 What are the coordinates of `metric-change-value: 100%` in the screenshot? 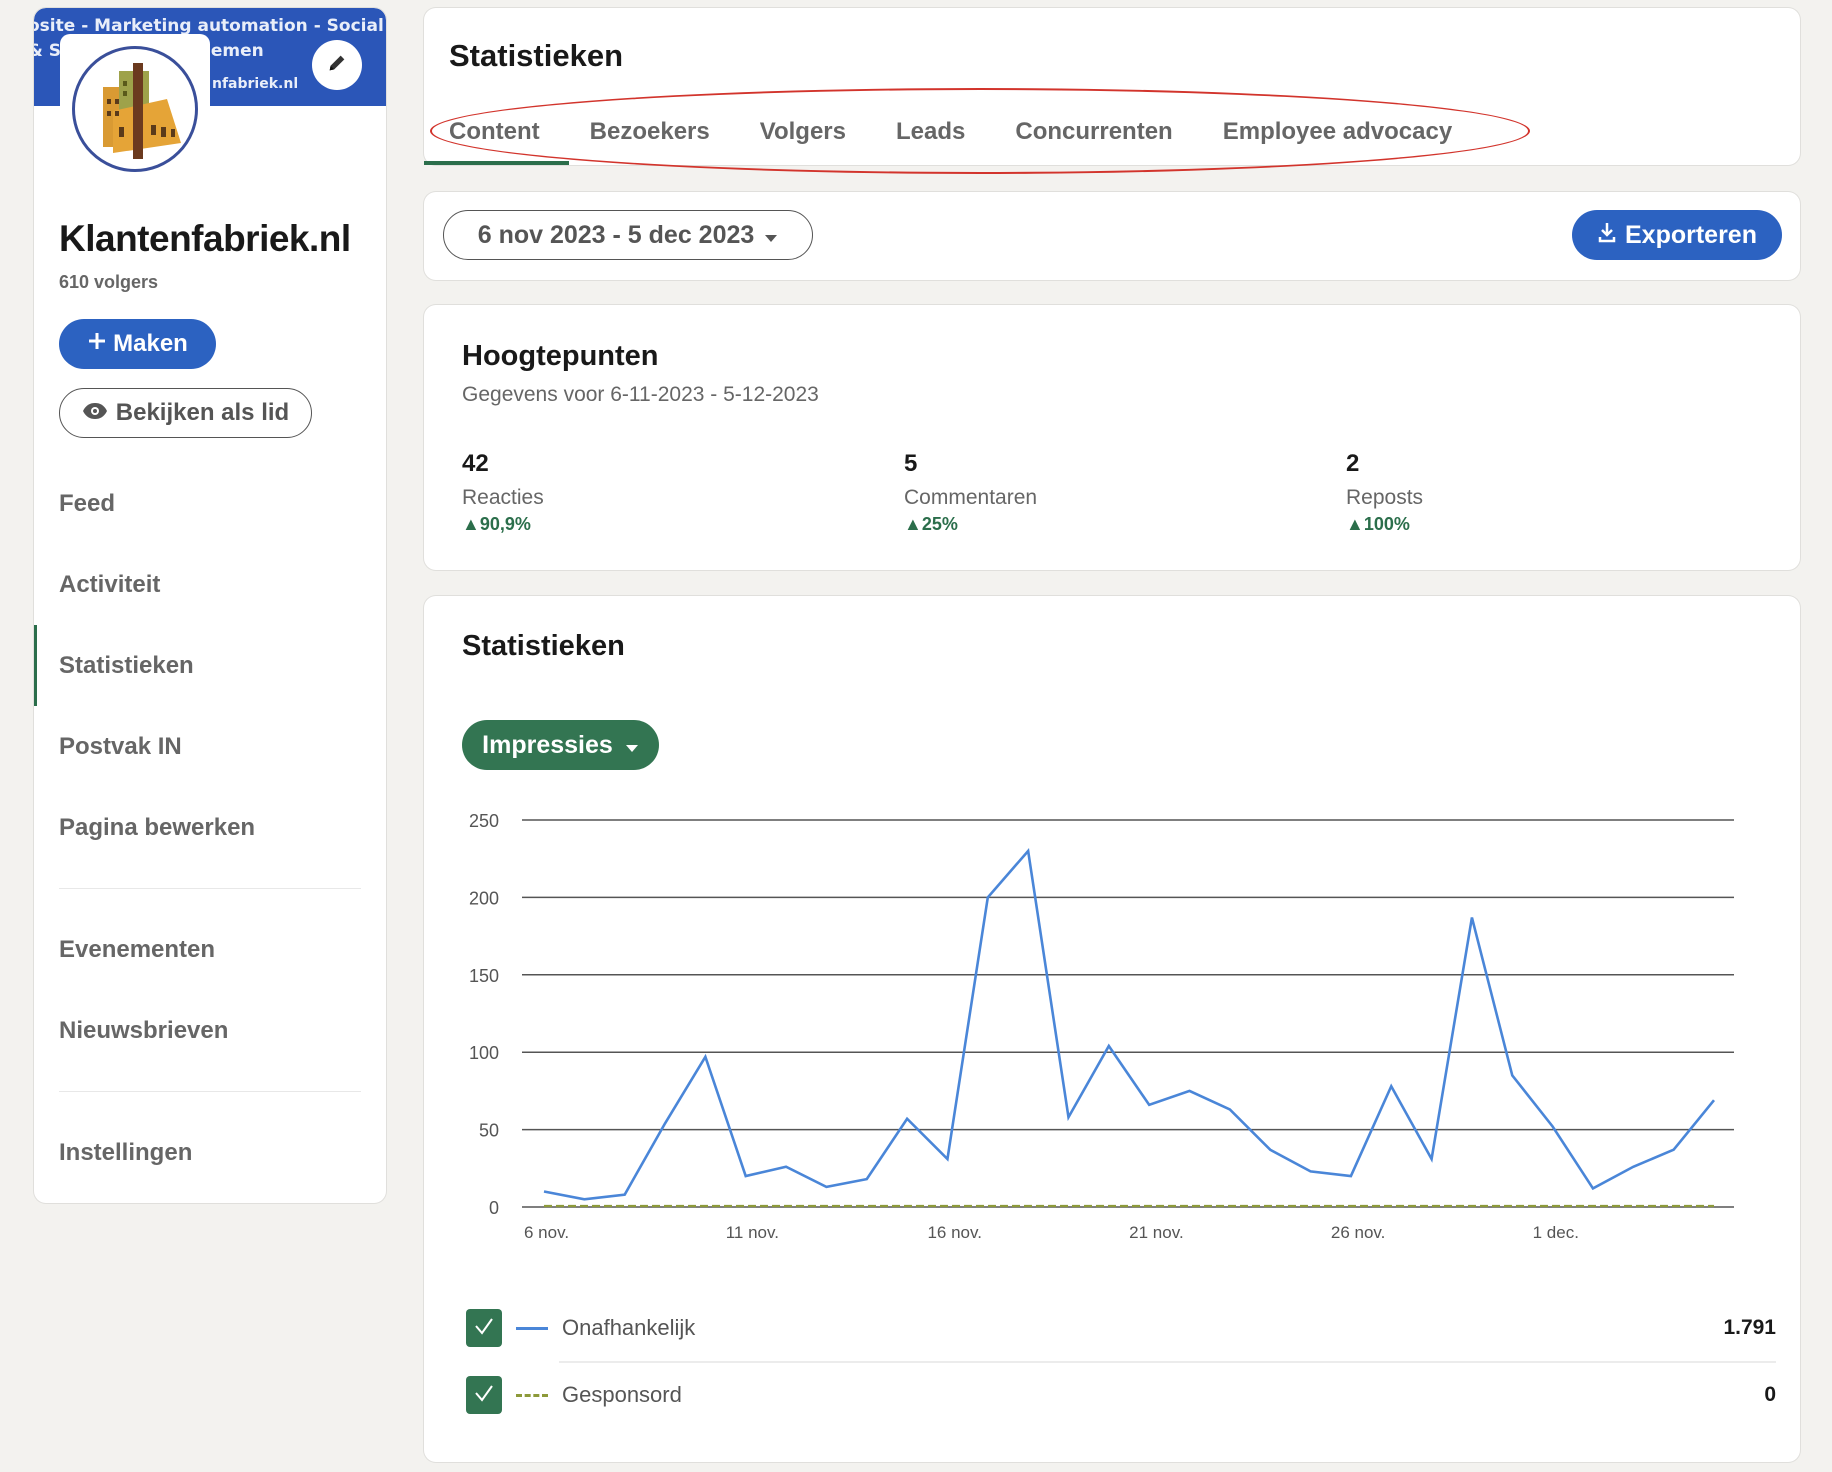 It's located at (1386, 524).